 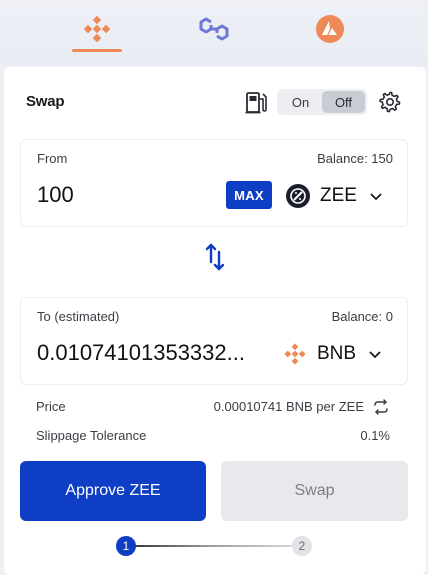 What do you see at coordinates (337, 353) in the screenshot?
I see `to-token-symbol: BNB` at bounding box center [337, 353].